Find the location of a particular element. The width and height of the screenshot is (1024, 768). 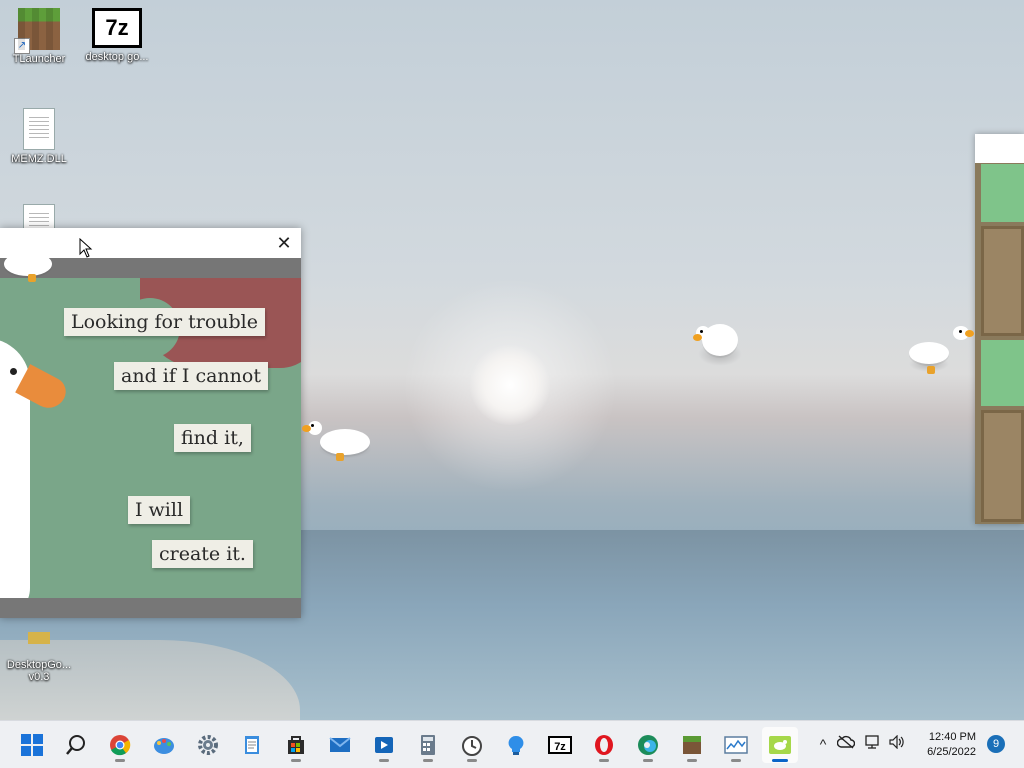

edge-icon is located at coordinates (648, 745).